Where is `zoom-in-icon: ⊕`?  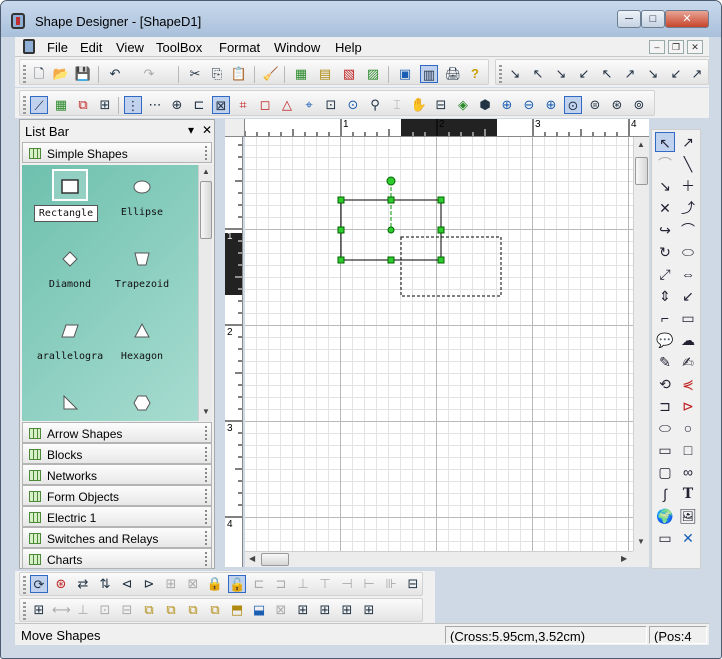
zoom-in-icon: ⊕ is located at coordinates (507, 105).